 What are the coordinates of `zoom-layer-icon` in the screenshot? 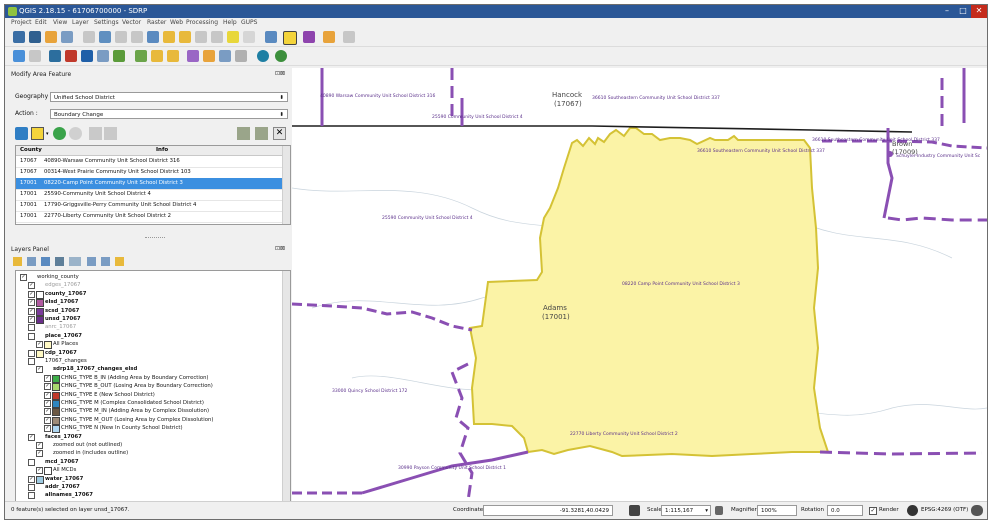 It's located at (185, 37).